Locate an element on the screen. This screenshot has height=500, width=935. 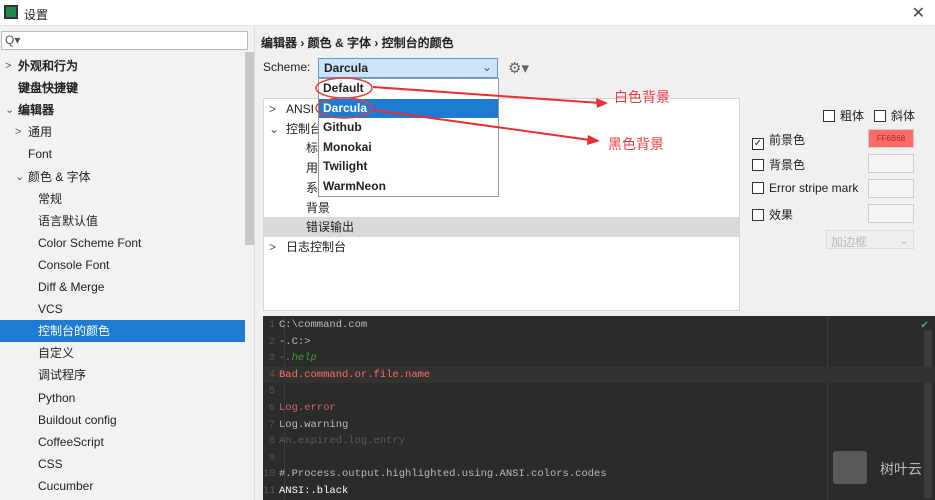
annotation-layer is located at coordinates (461, 111).